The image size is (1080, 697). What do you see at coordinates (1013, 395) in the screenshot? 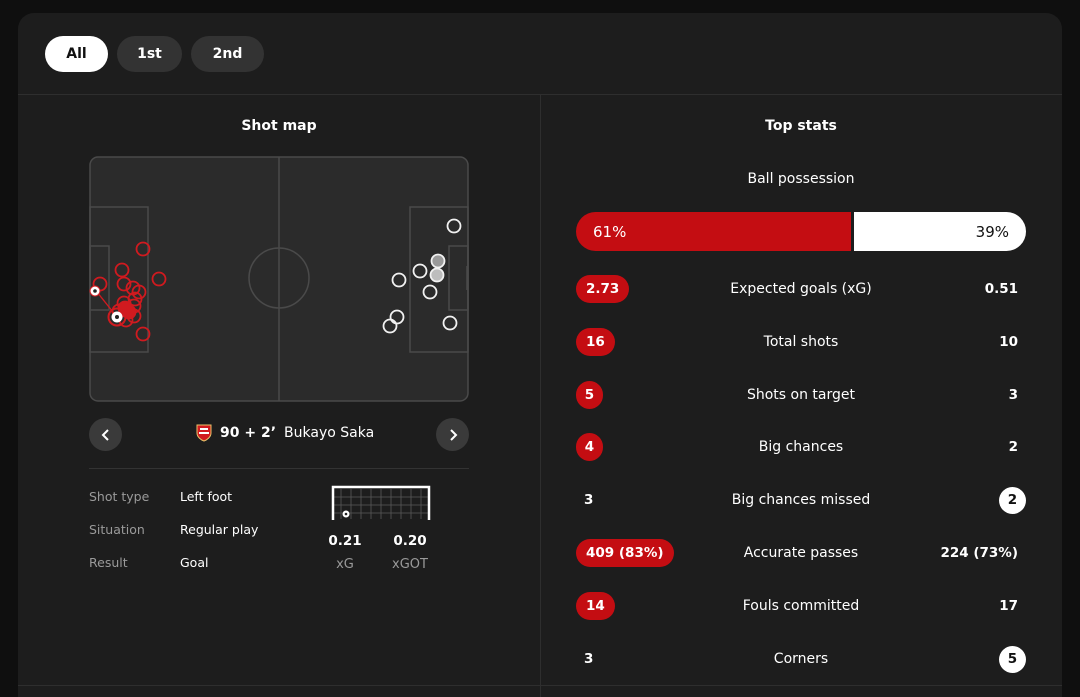
I see `stat-away-value: 3` at bounding box center [1013, 395].